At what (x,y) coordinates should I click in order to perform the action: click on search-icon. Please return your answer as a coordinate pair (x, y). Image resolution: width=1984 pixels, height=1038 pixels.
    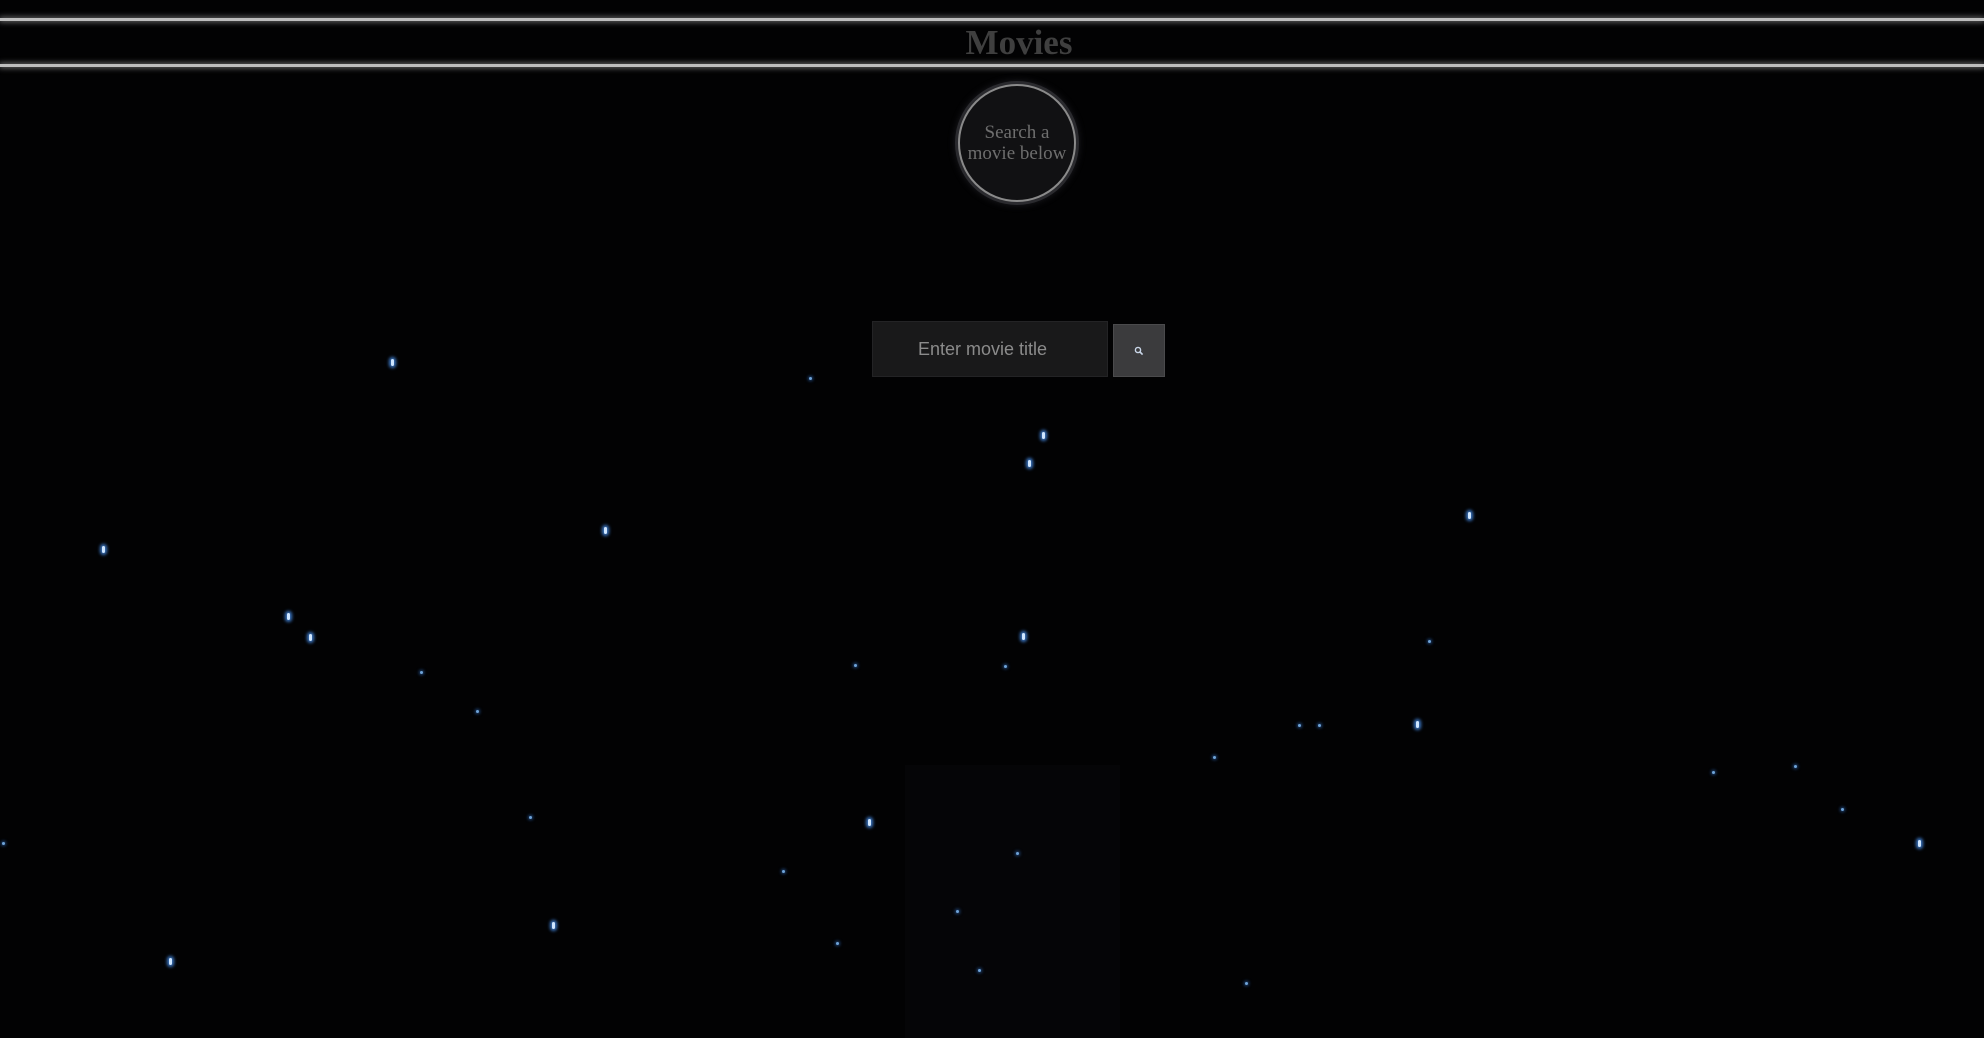
    Looking at the image, I should click on (1139, 351).